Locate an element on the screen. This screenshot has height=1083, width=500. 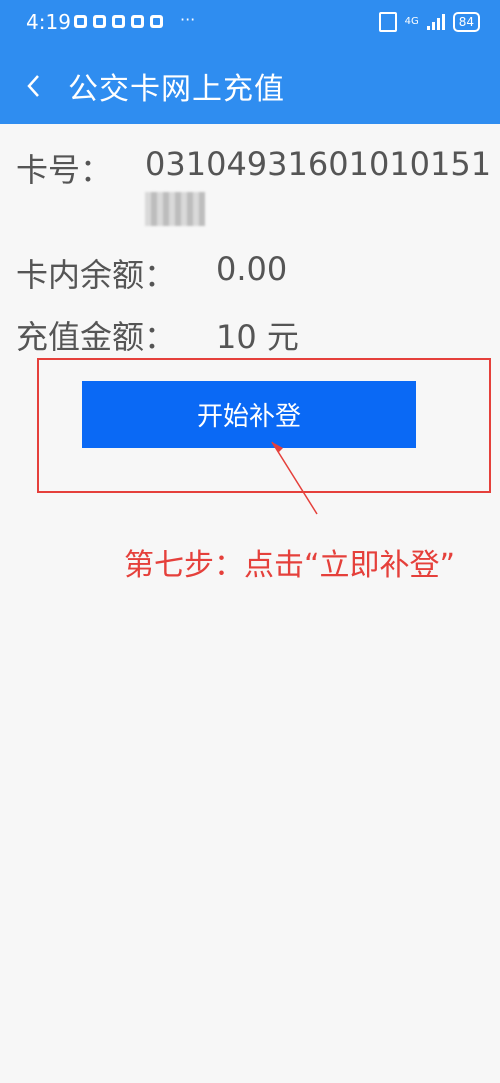
signal-icon is located at coordinates (435, 22).